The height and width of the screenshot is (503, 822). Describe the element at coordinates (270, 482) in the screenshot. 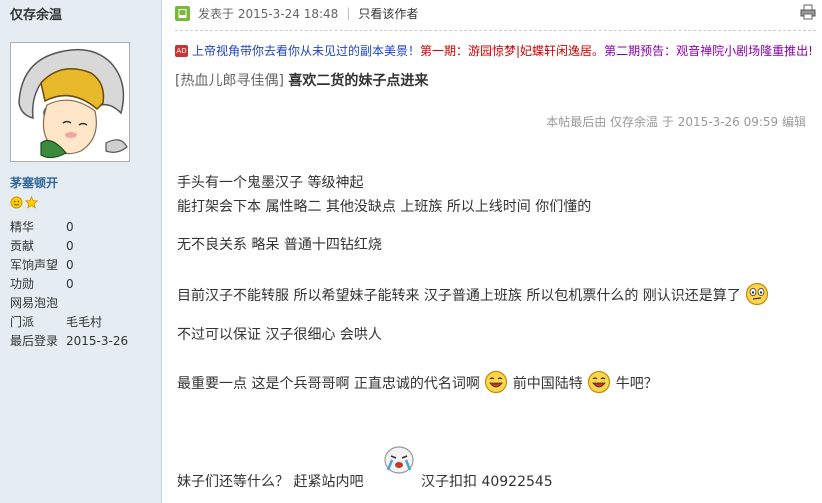

I see `post-line: 妹子们还等什么？ 赶紧站内吧` at that location.